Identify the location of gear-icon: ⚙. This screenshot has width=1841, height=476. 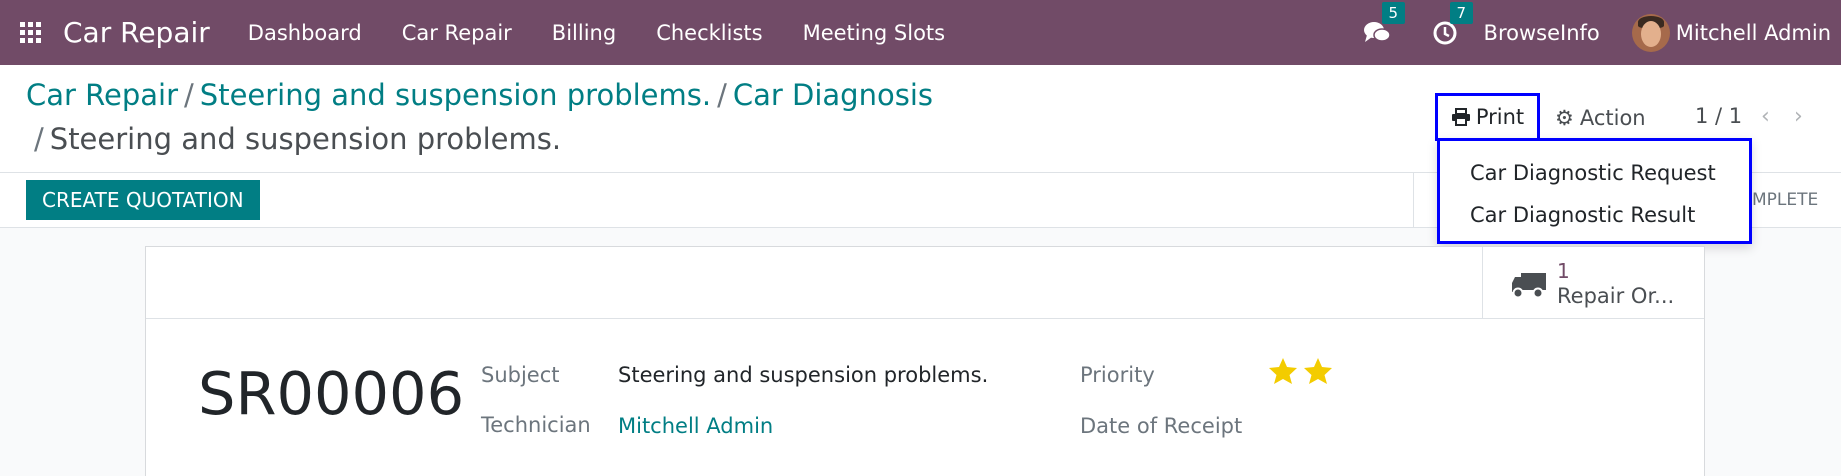
(1564, 118).